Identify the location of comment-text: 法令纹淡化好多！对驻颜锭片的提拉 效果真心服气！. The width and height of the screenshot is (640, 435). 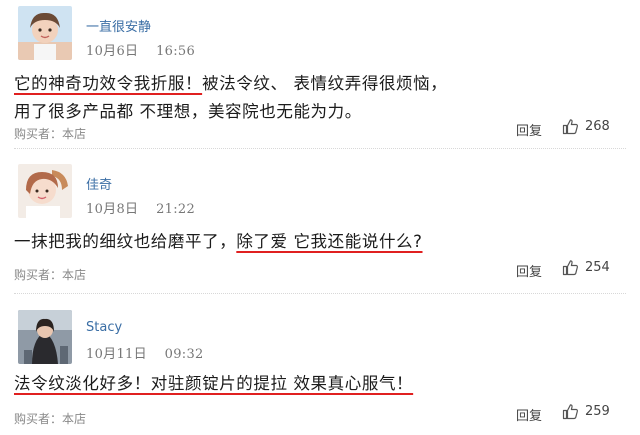
(213, 384).